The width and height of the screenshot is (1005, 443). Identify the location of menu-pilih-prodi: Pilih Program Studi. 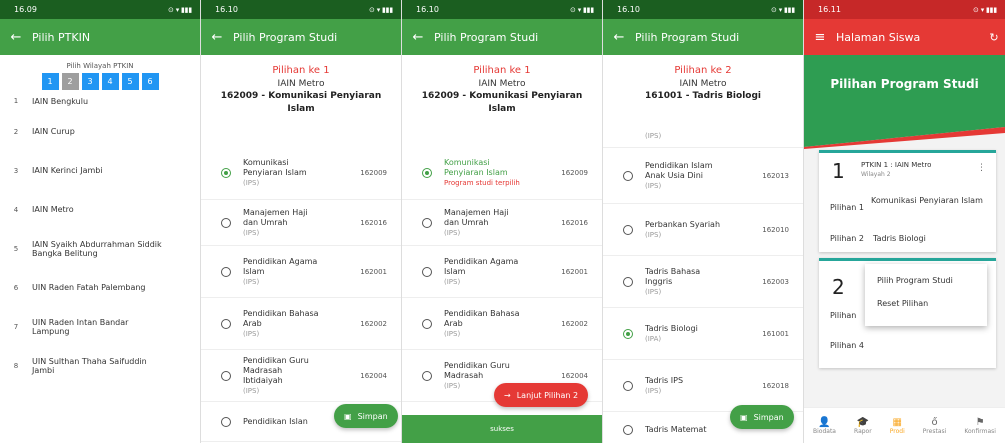
(926, 274).